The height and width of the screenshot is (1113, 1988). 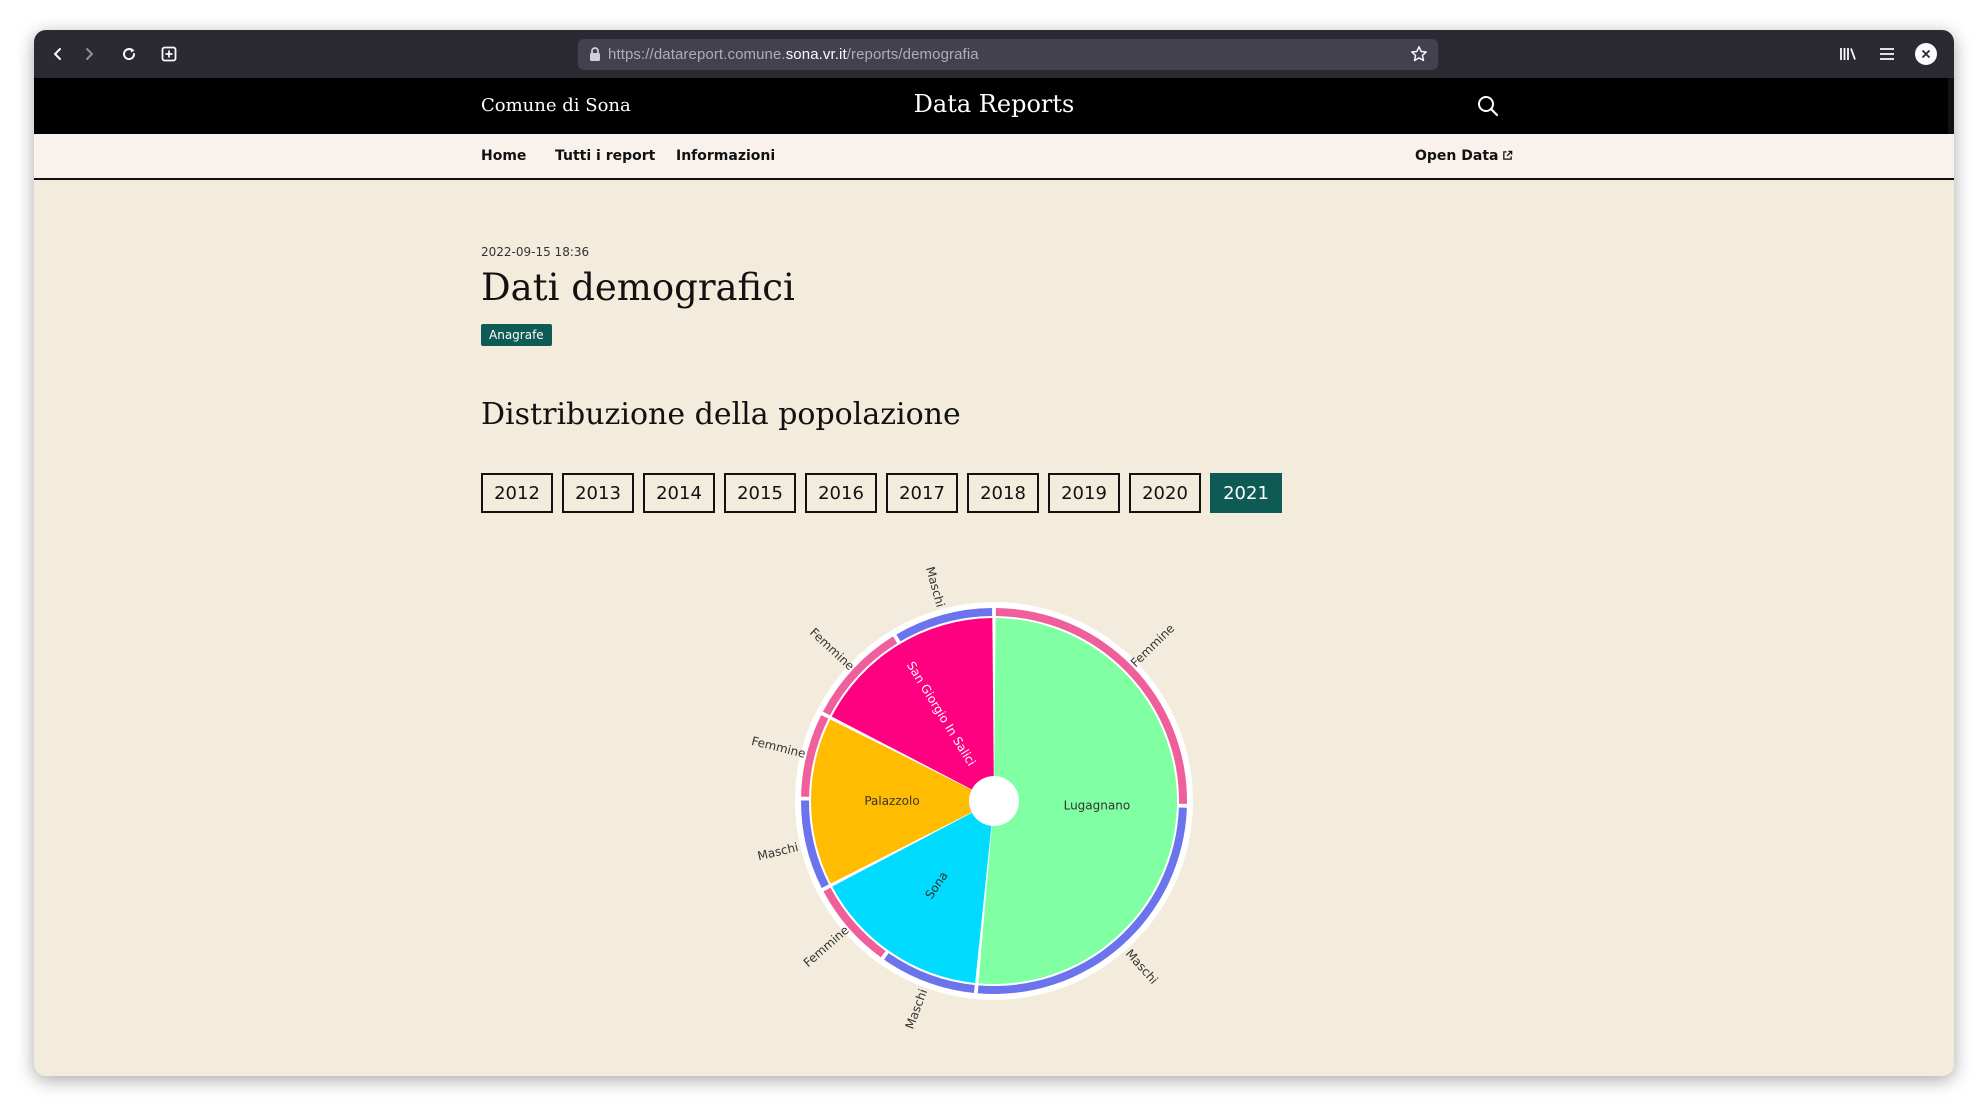 What do you see at coordinates (891, 801) in the screenshot?
I see `slice-label-palazzolo: Palazzolo` at bounding box center [891, 801].